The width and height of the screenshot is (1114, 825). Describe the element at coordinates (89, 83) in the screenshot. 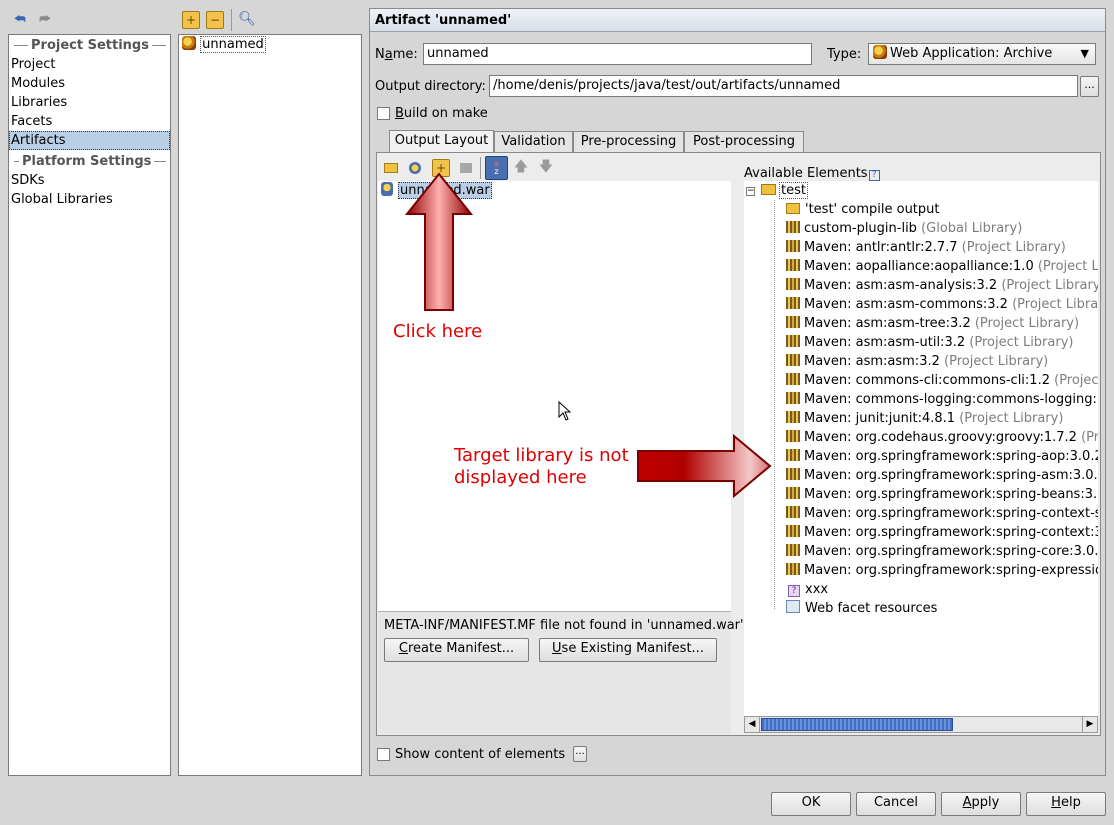

I see `nav-item-modules: Modules` at that location.